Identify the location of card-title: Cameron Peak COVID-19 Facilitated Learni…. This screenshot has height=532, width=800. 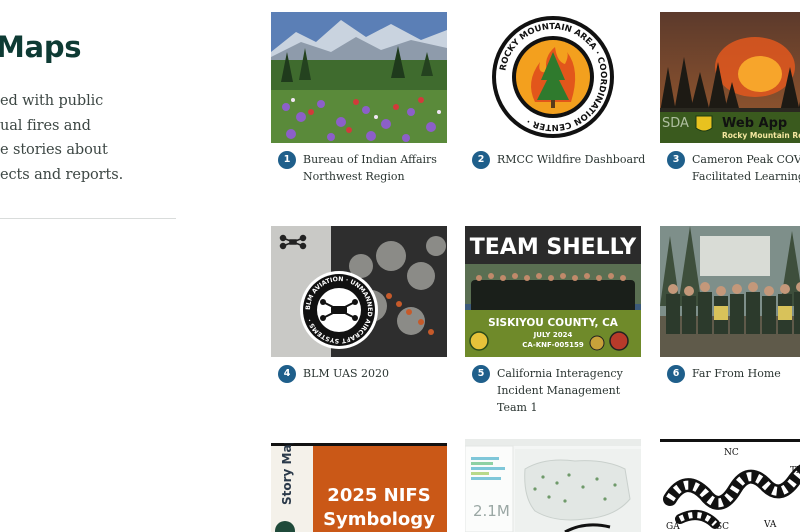
(746, 168).